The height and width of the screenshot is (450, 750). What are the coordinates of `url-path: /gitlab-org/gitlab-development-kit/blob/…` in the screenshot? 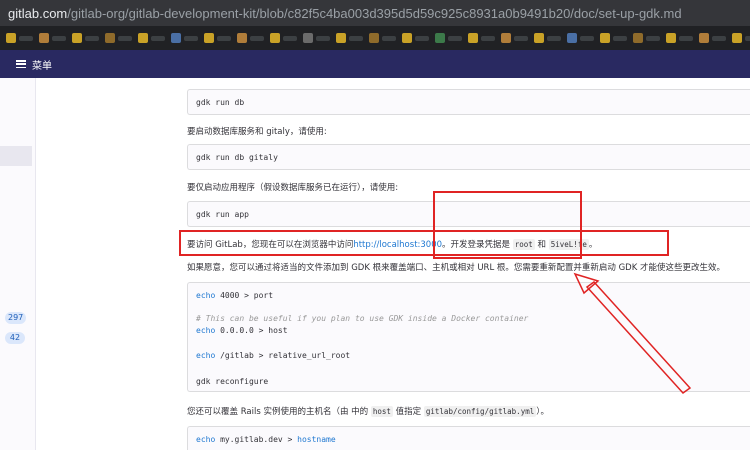 It's located at (374, 13).